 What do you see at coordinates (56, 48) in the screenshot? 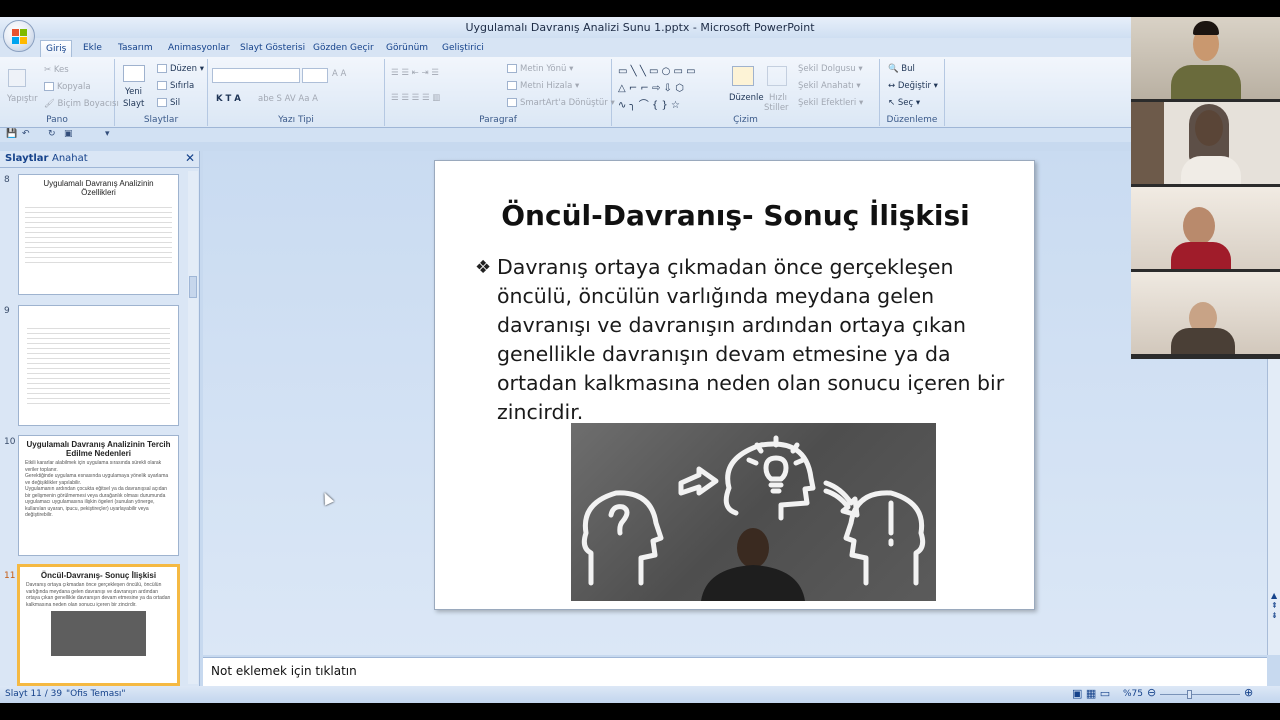
I see `tab-giris: Giriş` at bounding box center [56, 48].